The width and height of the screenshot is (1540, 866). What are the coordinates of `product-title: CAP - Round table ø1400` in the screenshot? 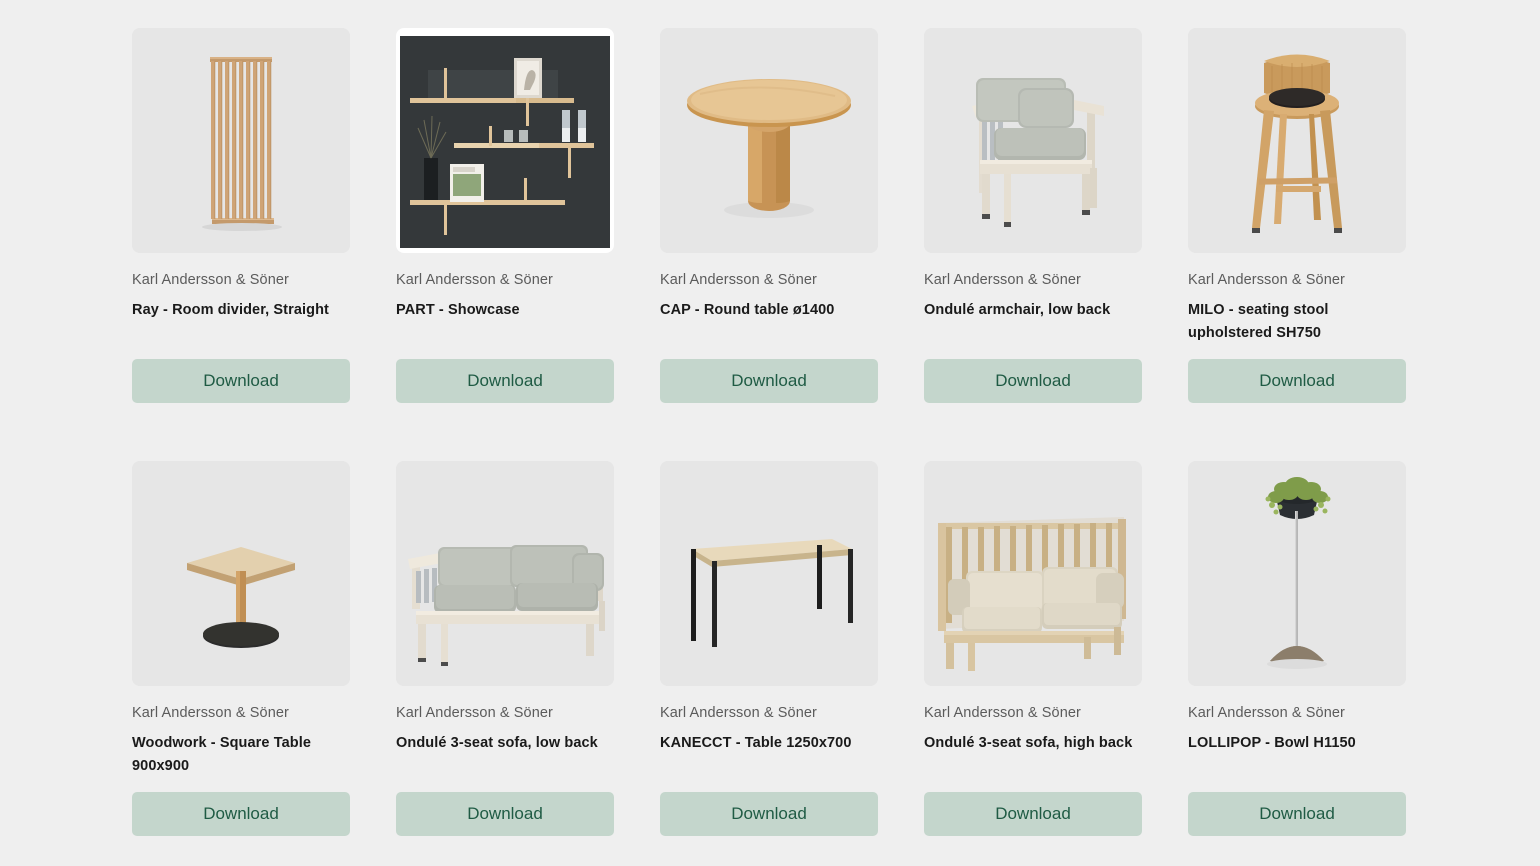 It's located at (747, 309).